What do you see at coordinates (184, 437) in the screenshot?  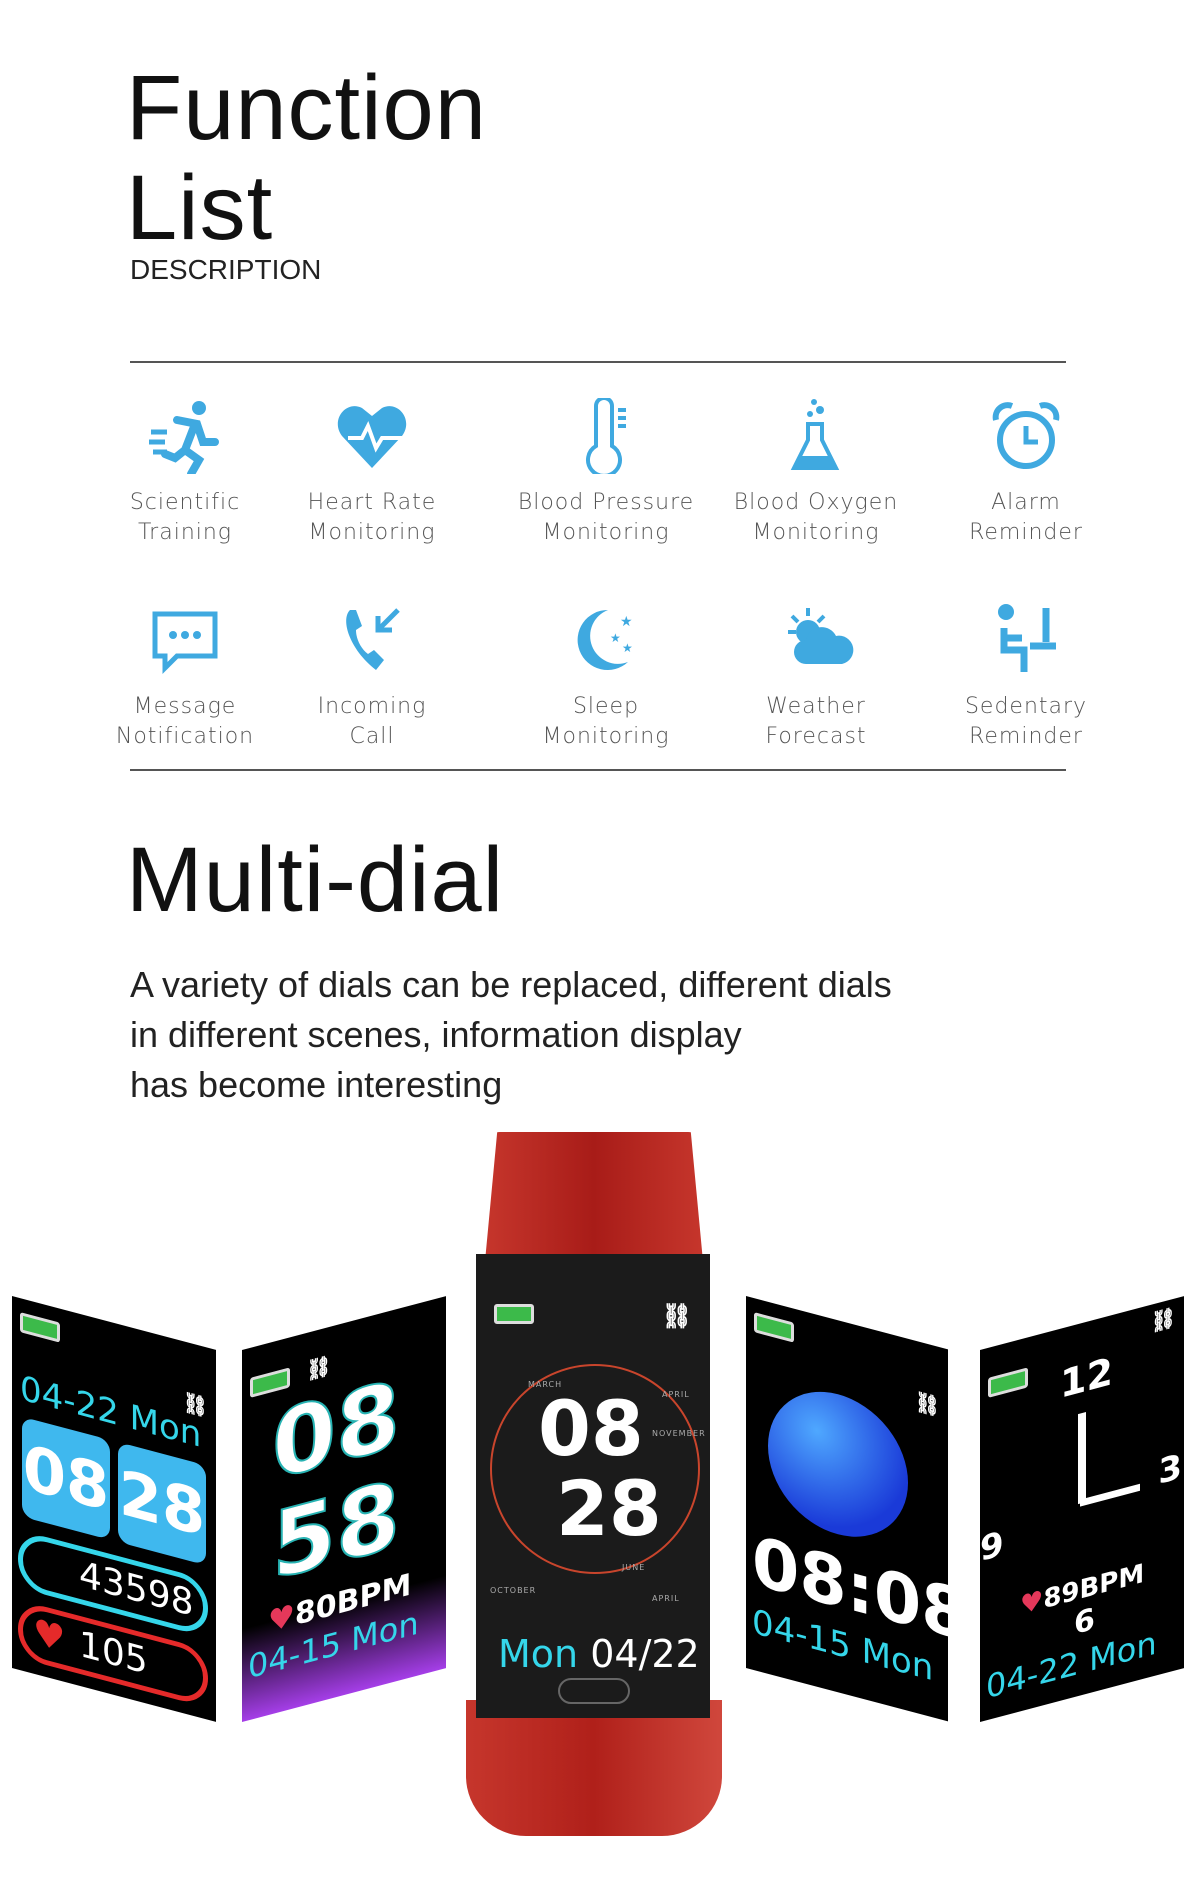 I see `running-icon` at bounding box center [184, 437].